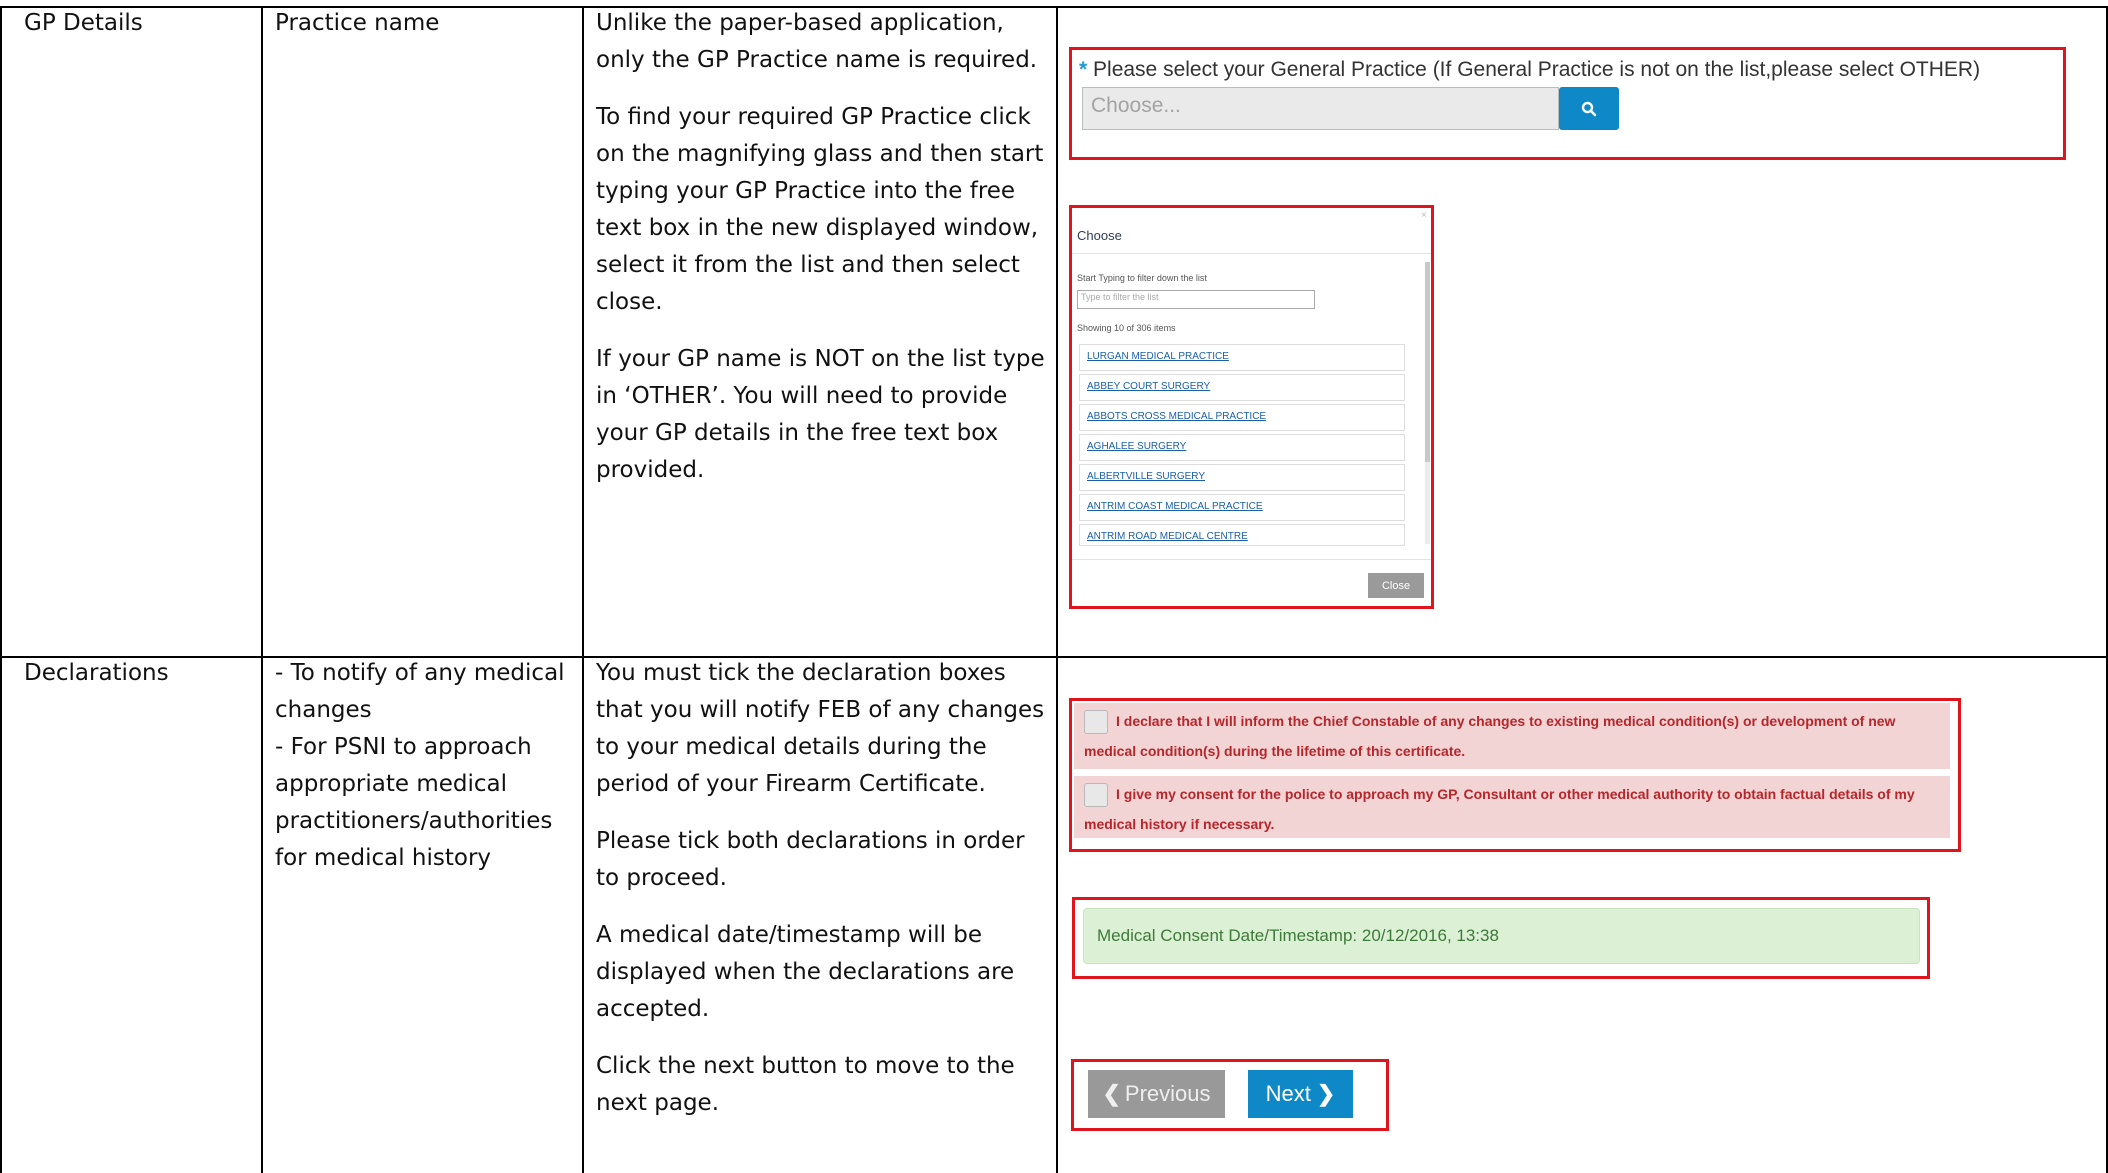 The image size is (2108, 1173). What do you see at coordinates (1099, 235) in the screenshot?
I see `modal-title: Choose` at bounding box center [1099, 235].